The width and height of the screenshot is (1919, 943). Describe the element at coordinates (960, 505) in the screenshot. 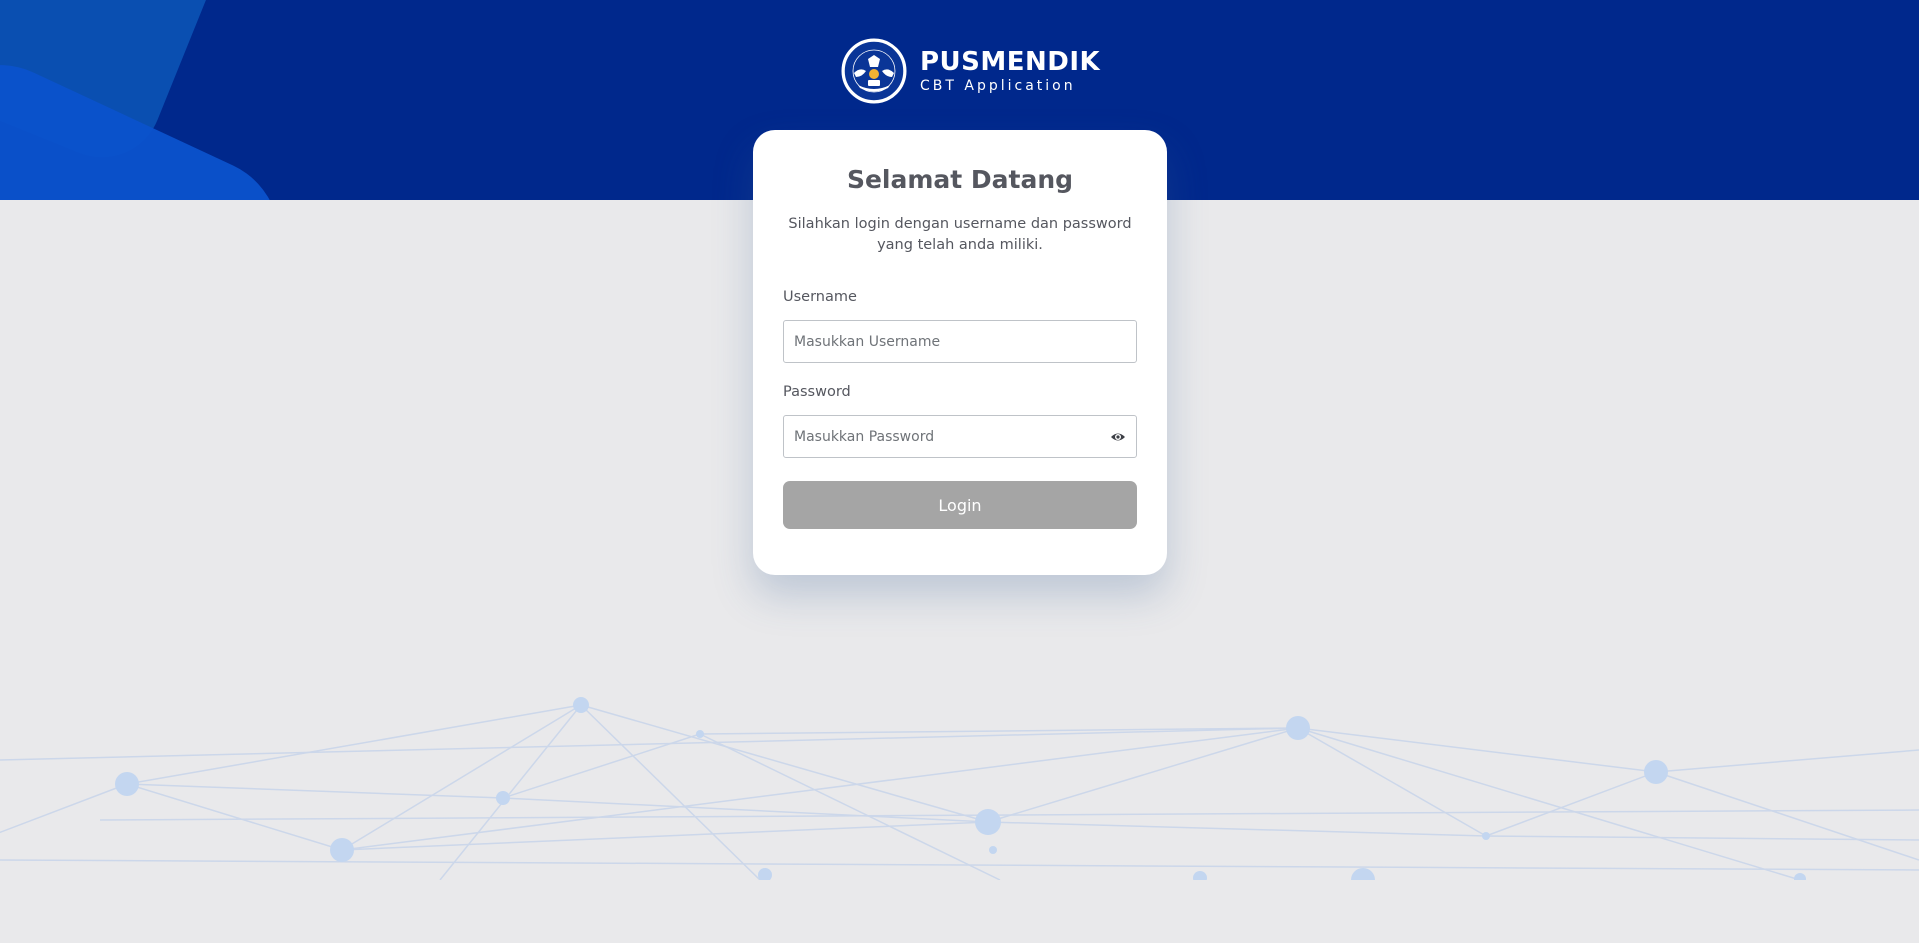

I see `login-button: Login` at that location.